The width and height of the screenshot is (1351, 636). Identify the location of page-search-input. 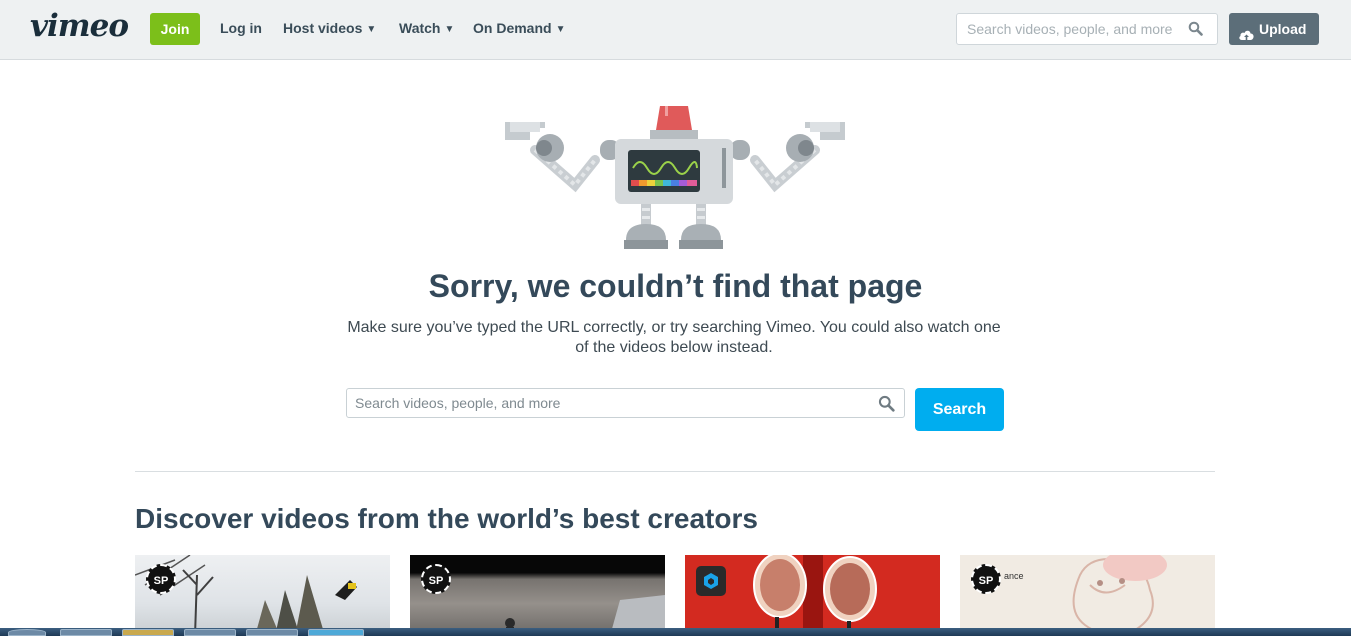
(602, 403).